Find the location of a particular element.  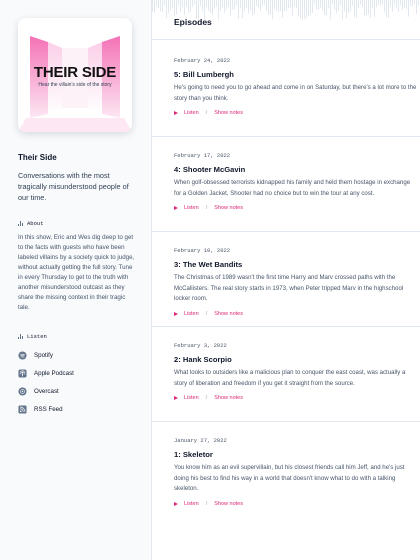

divider is located at coordinates (286, 136).